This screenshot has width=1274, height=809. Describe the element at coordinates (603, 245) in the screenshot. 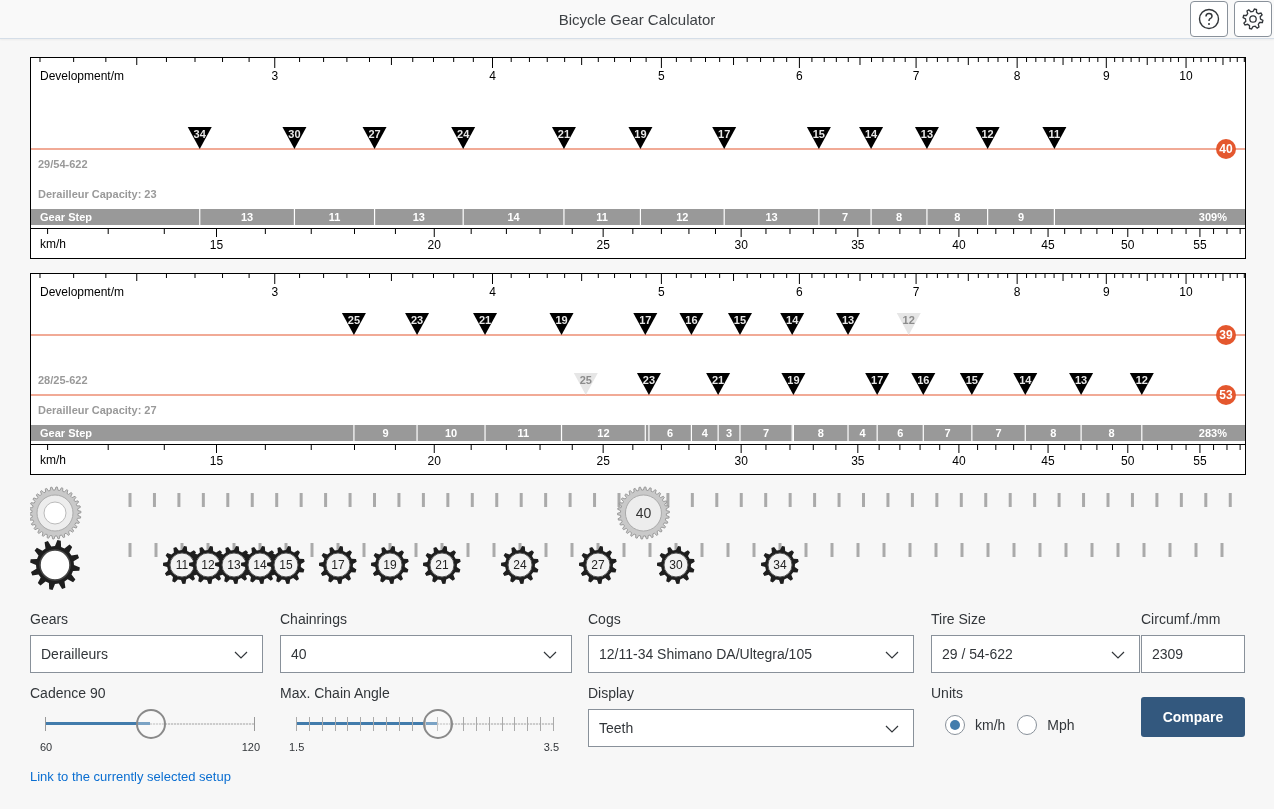

I see `tick-label: 25` at that location.